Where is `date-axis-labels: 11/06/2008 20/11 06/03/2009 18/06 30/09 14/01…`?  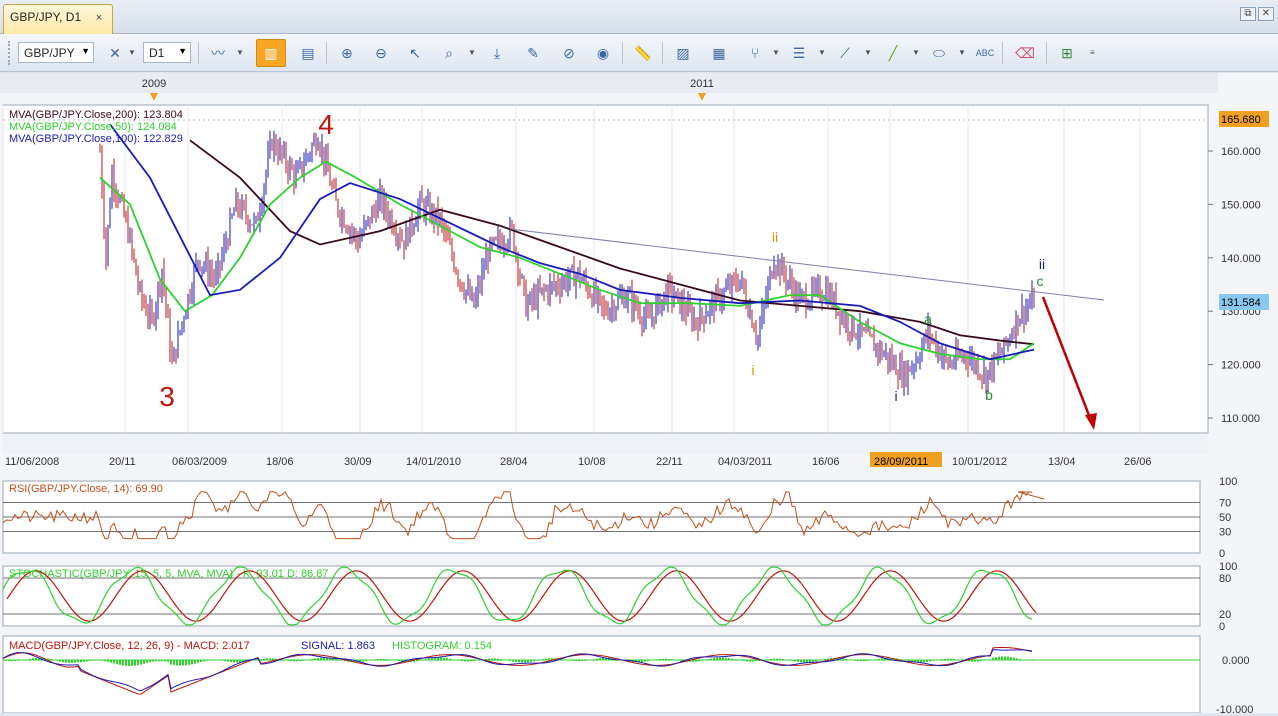
date-axis-labels: 11/06/2008 20/11 06/03/2009 18/06 30/09 14/01… is located at coordinates (578, 462).